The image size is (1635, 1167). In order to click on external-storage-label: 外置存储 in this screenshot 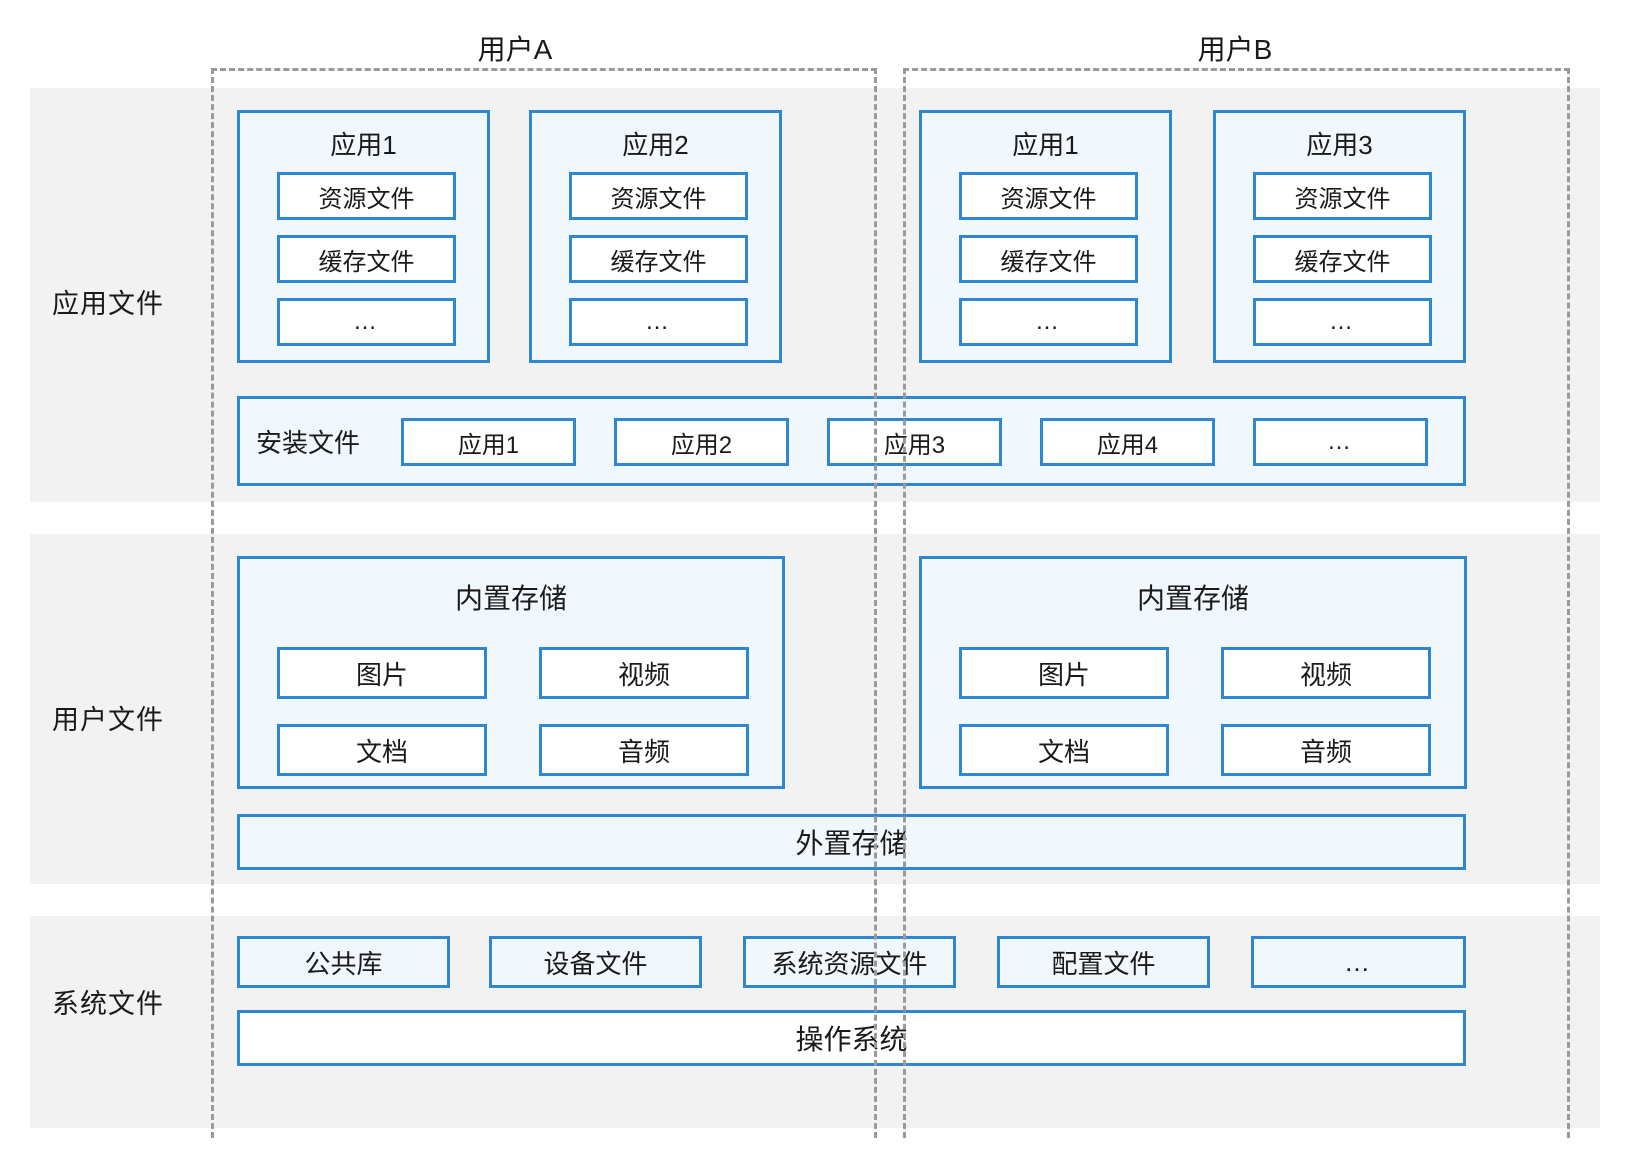, I will do `click(851, 843)`.